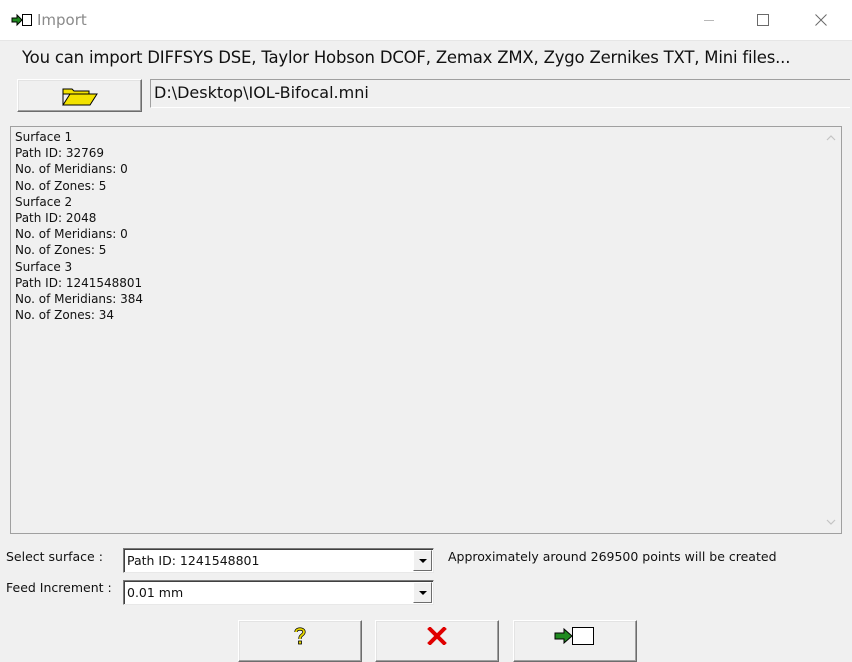 The width and height of the screenshot is (852, 662). What do you see at coordinates (155, 592) in the screenshot?
I see `feed-increment-value: 0.01 mm` at bounding box center [155, 592].